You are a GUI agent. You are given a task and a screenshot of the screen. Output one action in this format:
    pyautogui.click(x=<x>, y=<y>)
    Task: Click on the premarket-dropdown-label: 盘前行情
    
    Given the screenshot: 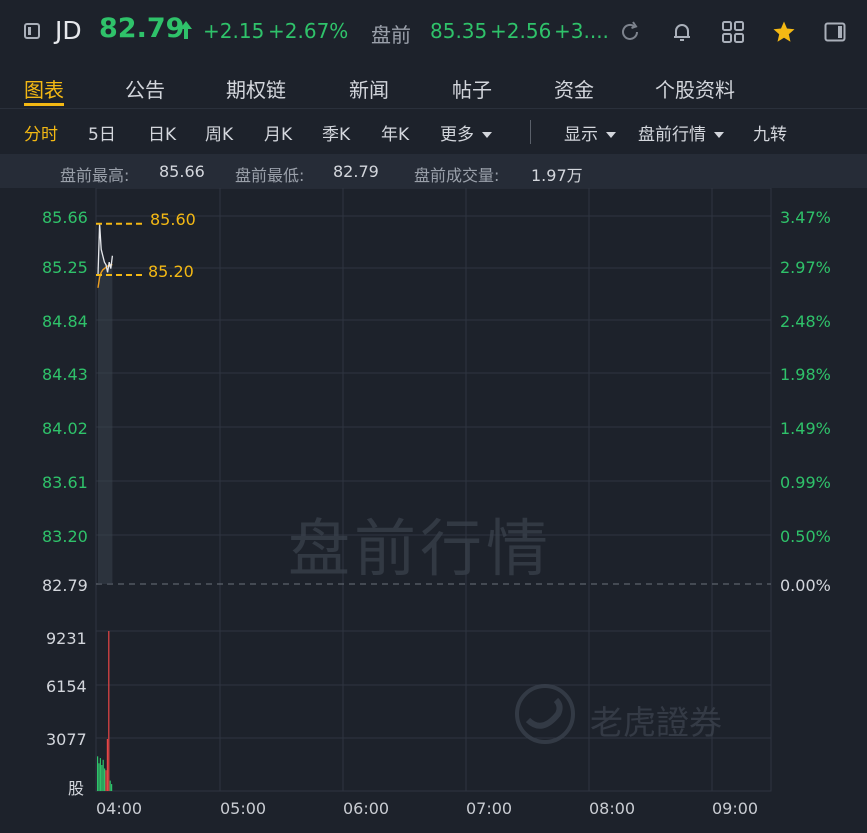 What is the action you would take?
    pyautogui.click(x=672, y=135)
    